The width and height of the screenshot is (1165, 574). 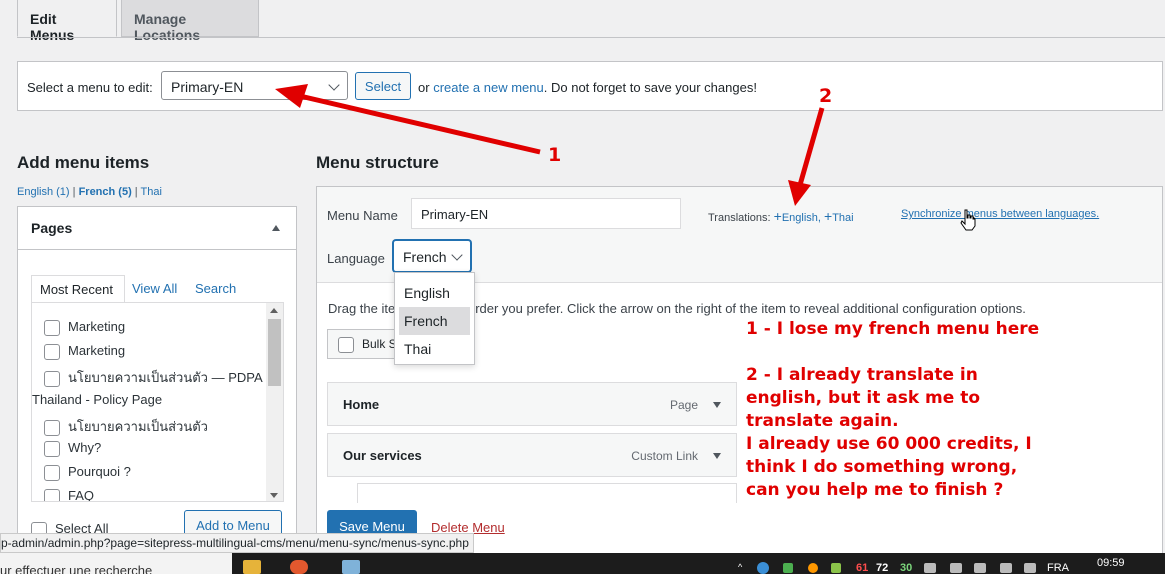 I want to click on volume-icon, so click(x=930, y=568).